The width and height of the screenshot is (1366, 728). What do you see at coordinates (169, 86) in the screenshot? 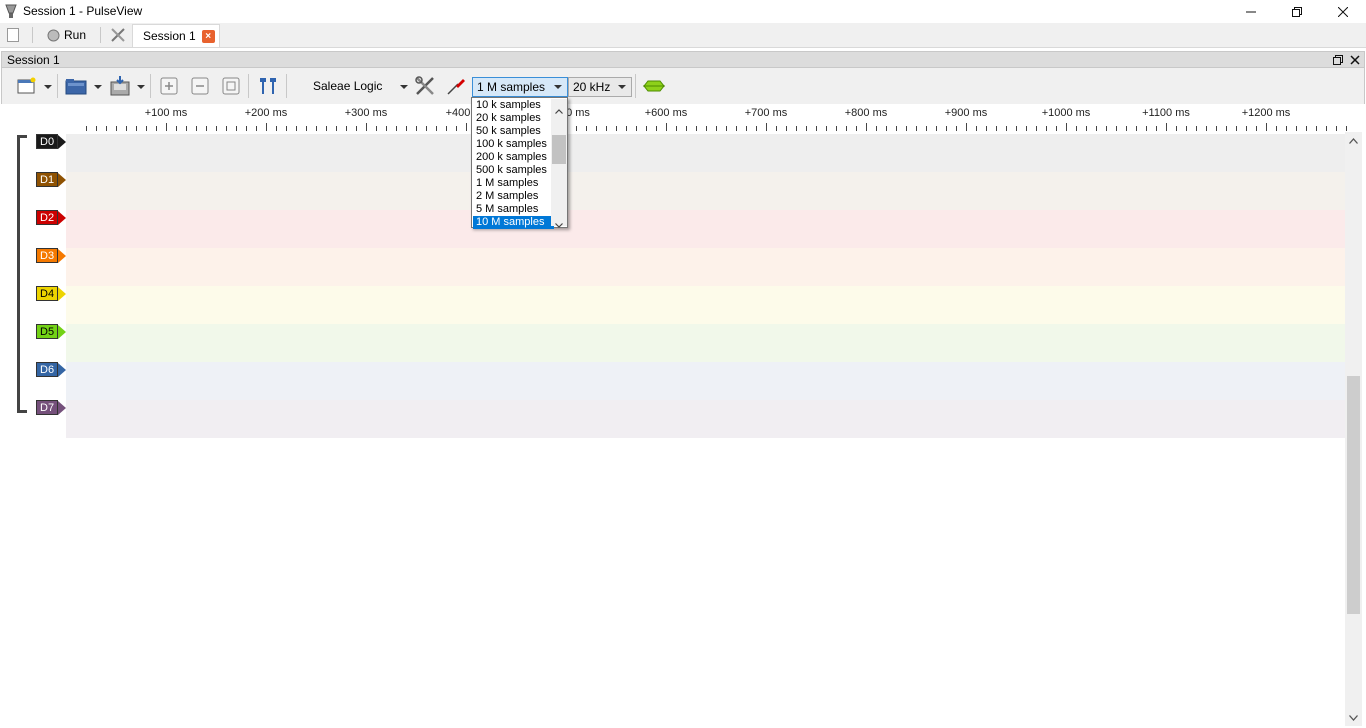
I see `zoom-in-button` at bounding box center [169, 86].